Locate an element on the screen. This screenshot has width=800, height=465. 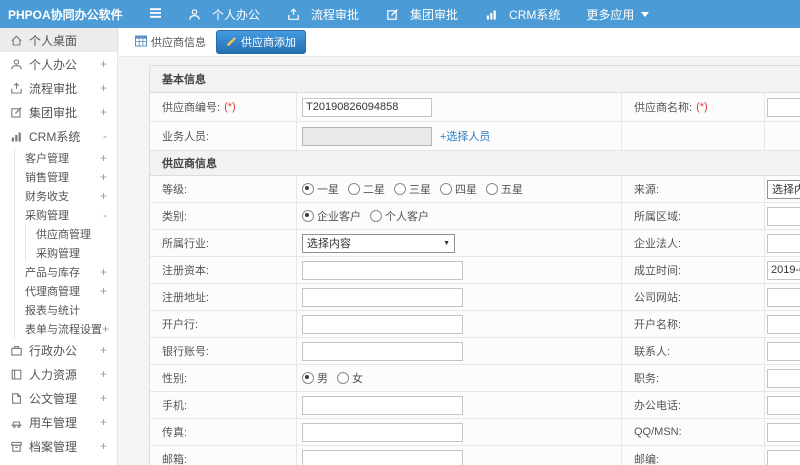
topnav-more-apps: 更多应用 is located at coordinates (618, 14).